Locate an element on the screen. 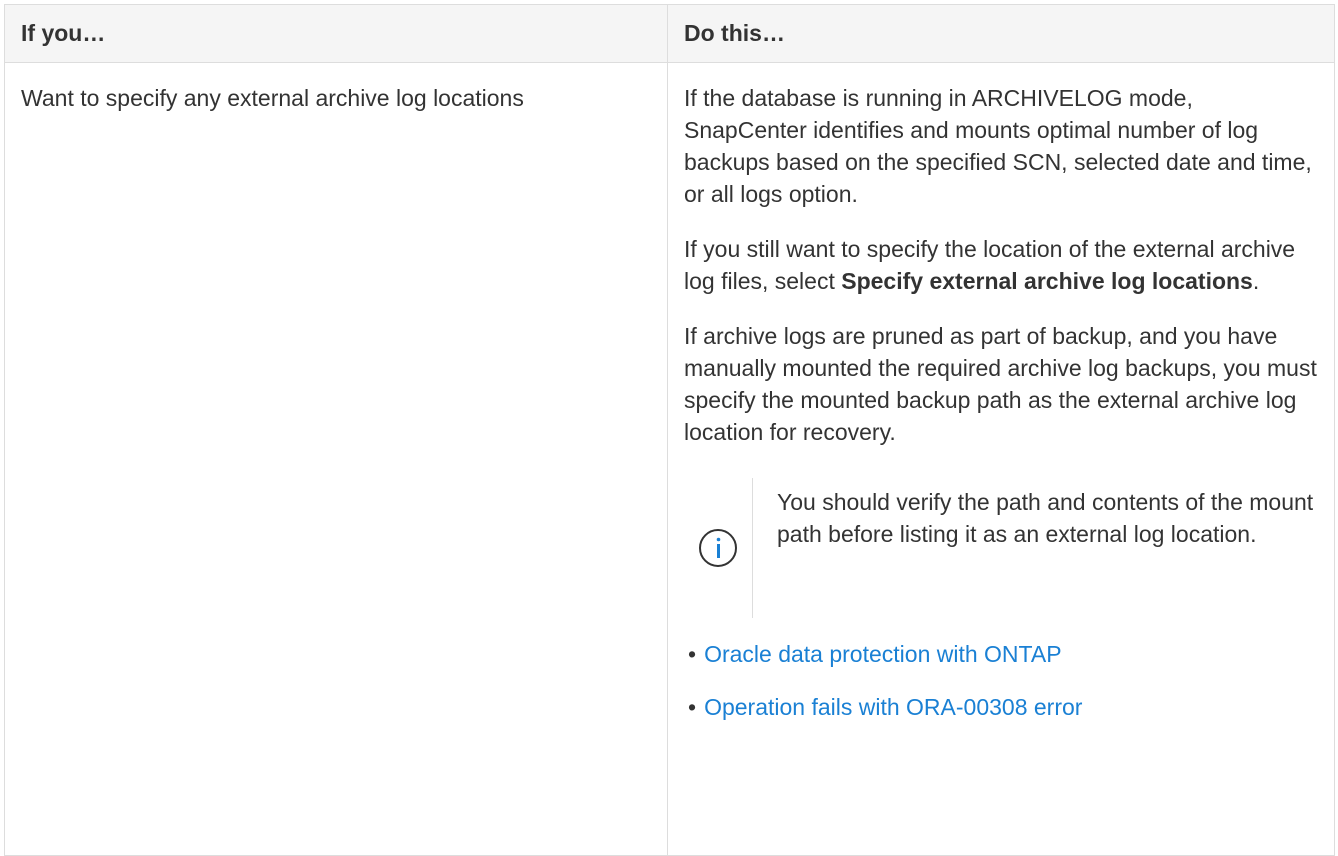 Image resolution: width=1338 pixels, height=856 pixels. list-item: • Oracle data protection with ONTAP is located at coordinates (1004, 654).